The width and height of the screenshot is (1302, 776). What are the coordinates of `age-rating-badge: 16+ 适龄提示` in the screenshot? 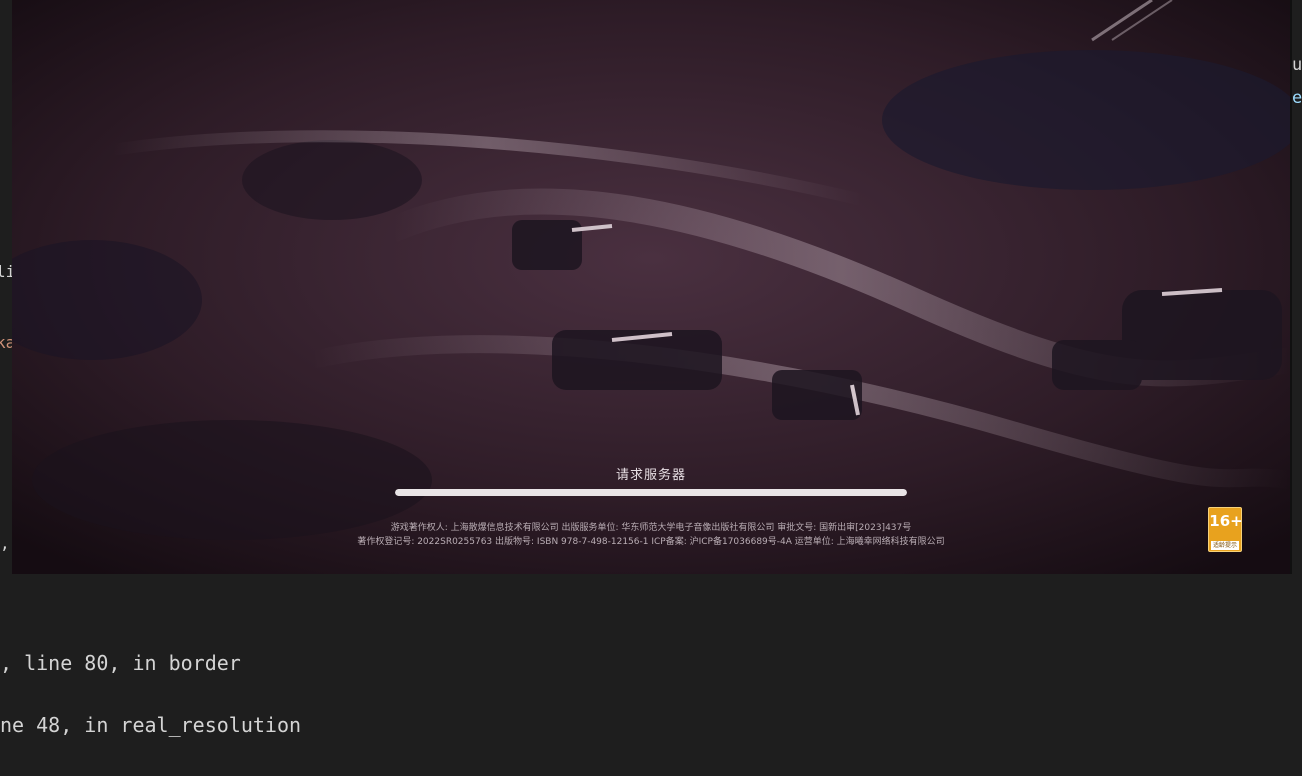 It's located at (1225, 529).